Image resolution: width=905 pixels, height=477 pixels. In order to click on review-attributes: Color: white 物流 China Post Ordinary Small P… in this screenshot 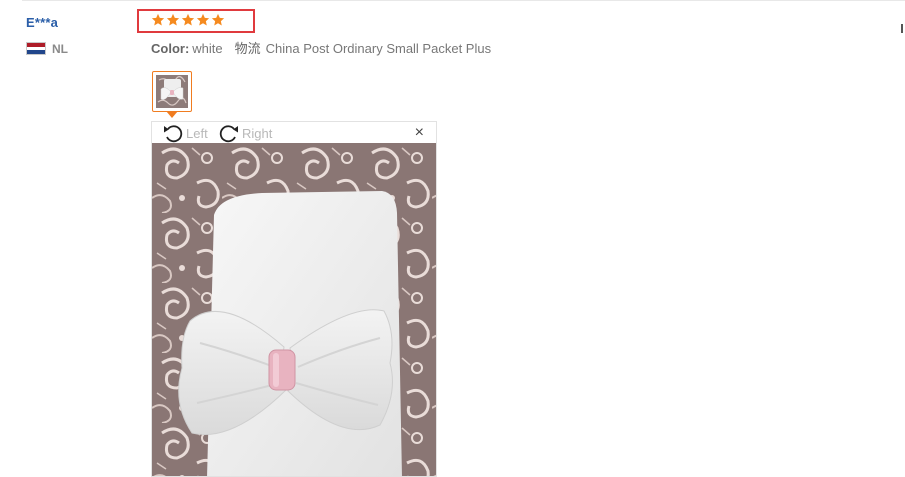, I will do `click(321, 47)`.